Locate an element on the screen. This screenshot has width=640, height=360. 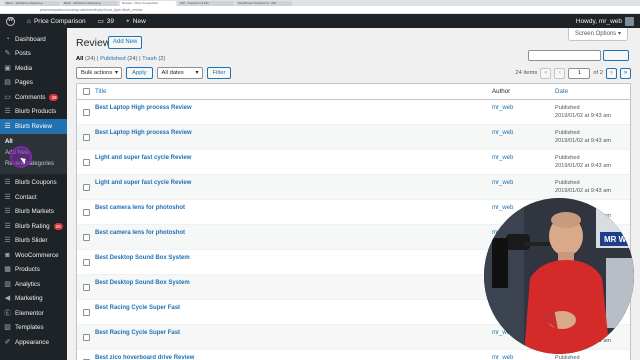
bulk-actions-select: Bulk actions is located at coordinates (99, 73).